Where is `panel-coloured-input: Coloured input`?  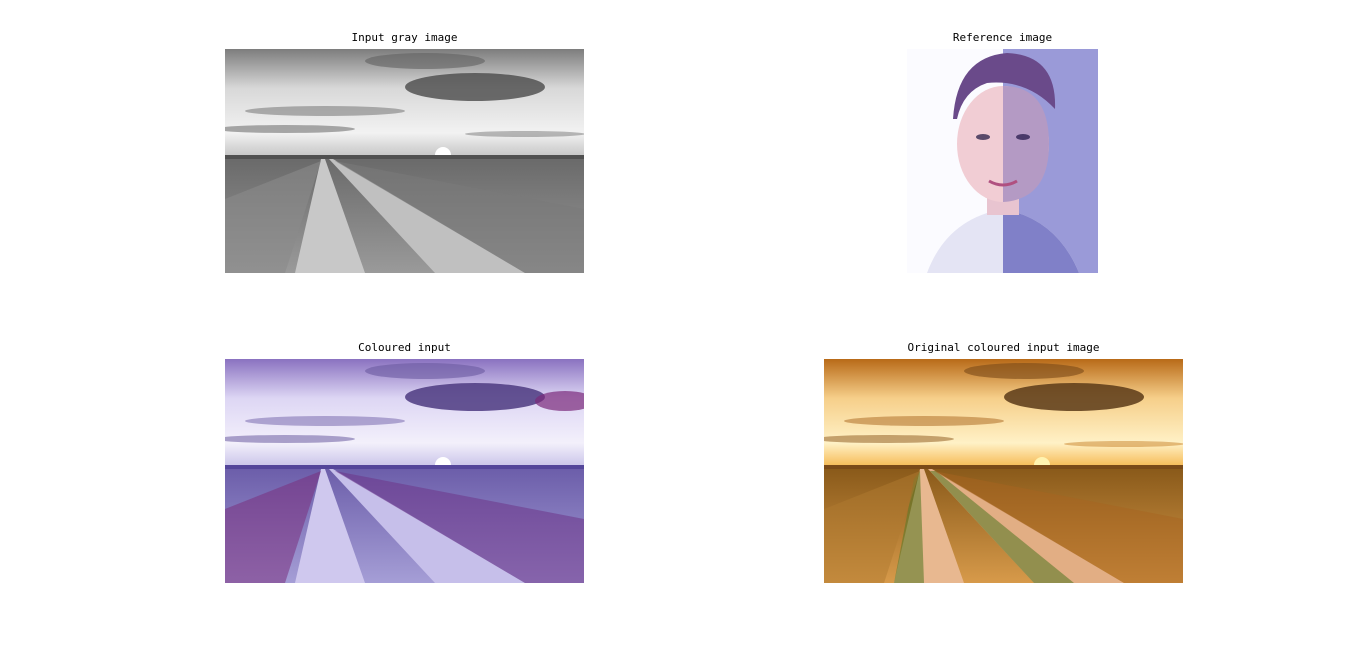
panel-coloured-input: Coloured input is located at coordinates (404, 462).